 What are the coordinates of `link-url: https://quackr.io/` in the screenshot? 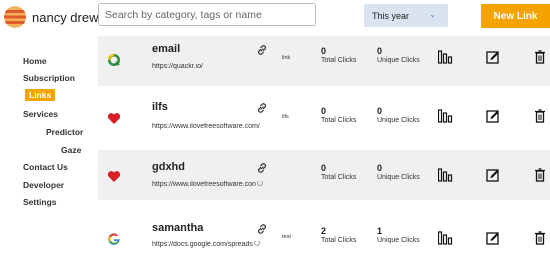 It's located at (217, 66).